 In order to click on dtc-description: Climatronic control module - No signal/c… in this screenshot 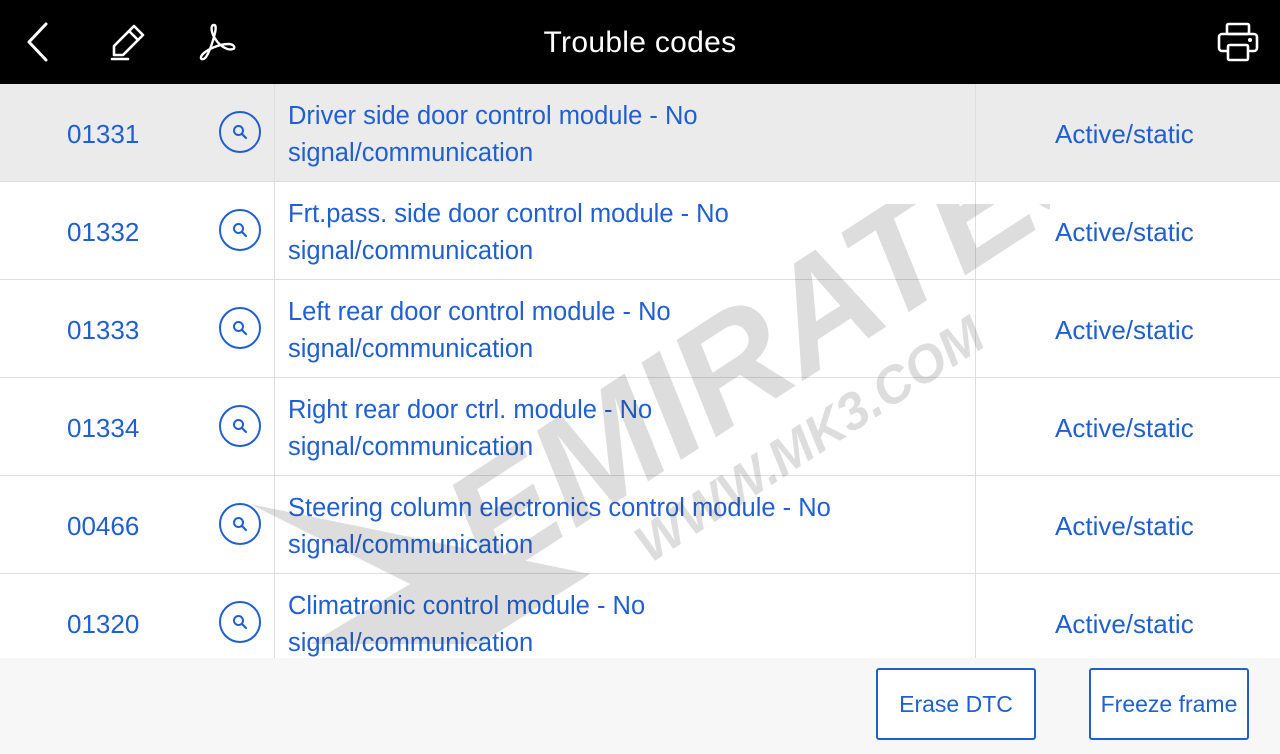, I will do `click(467, 624)`.